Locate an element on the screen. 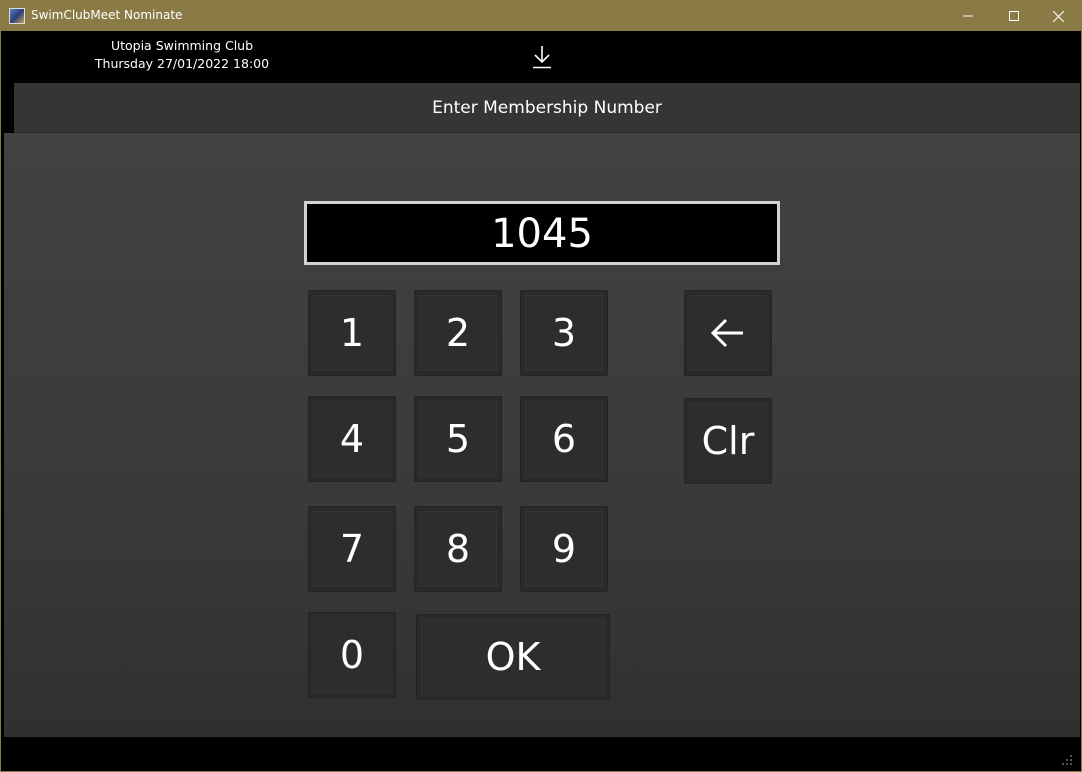 This screenshot has height=772, width=1082. close-button is located at coordinates (1058, 16).